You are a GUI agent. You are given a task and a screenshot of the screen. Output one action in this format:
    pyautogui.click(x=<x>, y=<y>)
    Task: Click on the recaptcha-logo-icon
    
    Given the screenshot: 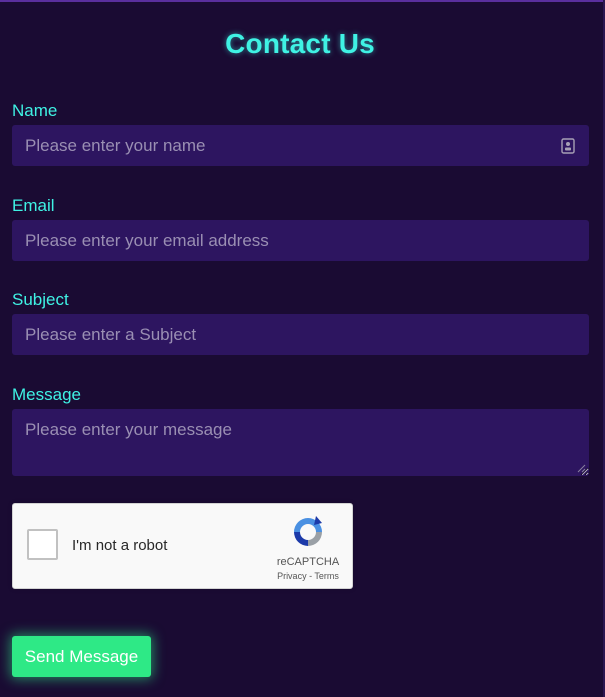 What is the action you would take?
    pyautogui.click(x=308, y=531)
    